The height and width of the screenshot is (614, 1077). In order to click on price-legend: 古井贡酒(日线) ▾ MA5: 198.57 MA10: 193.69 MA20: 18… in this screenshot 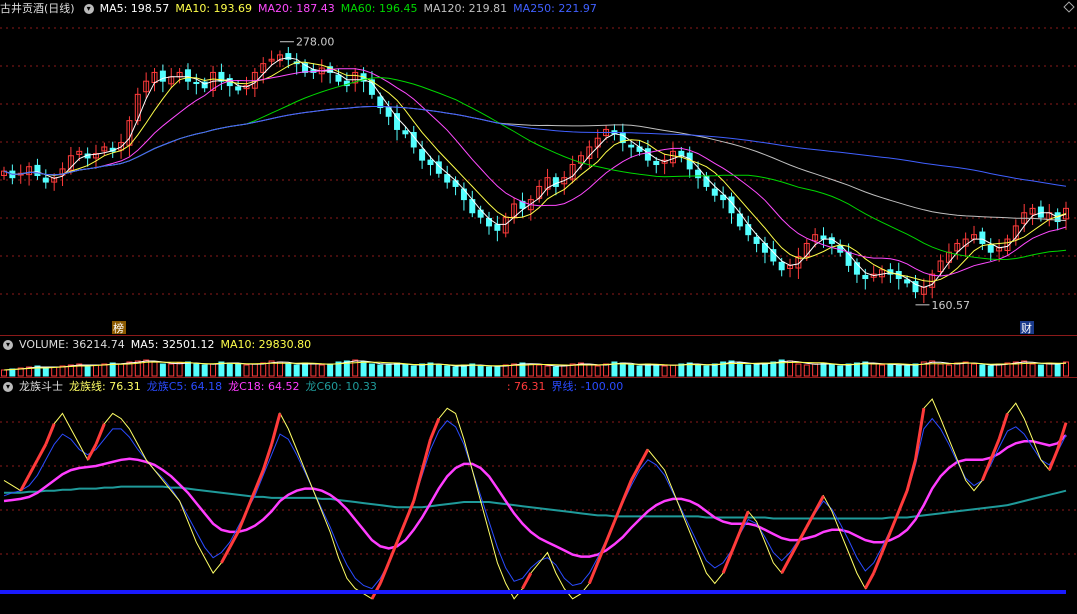, I will do `click(301, 9)`.